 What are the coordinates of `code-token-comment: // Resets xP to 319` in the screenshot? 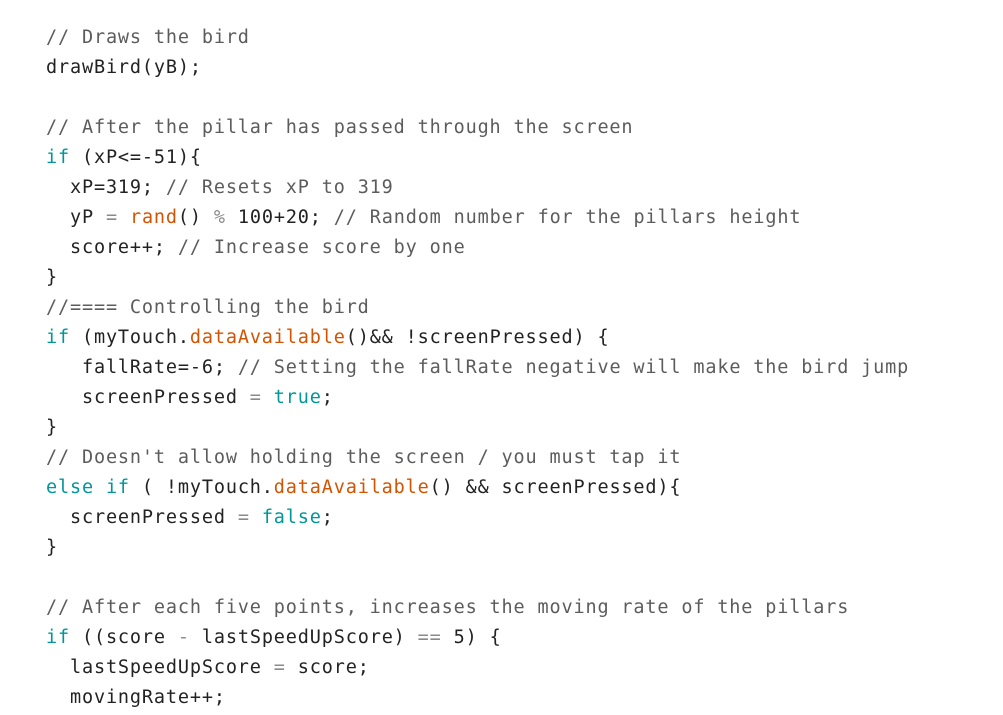 It's located at (279, 187).